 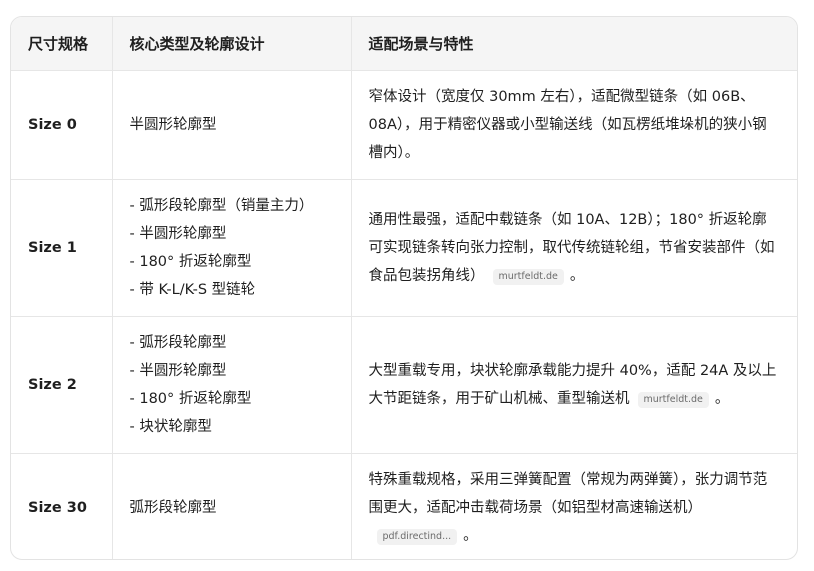 What do you see at coordinates (231, 44) in the screenshot?
I see `header-profile-type: 核心类型及轮廓设计` at bounding box center [231, 44].